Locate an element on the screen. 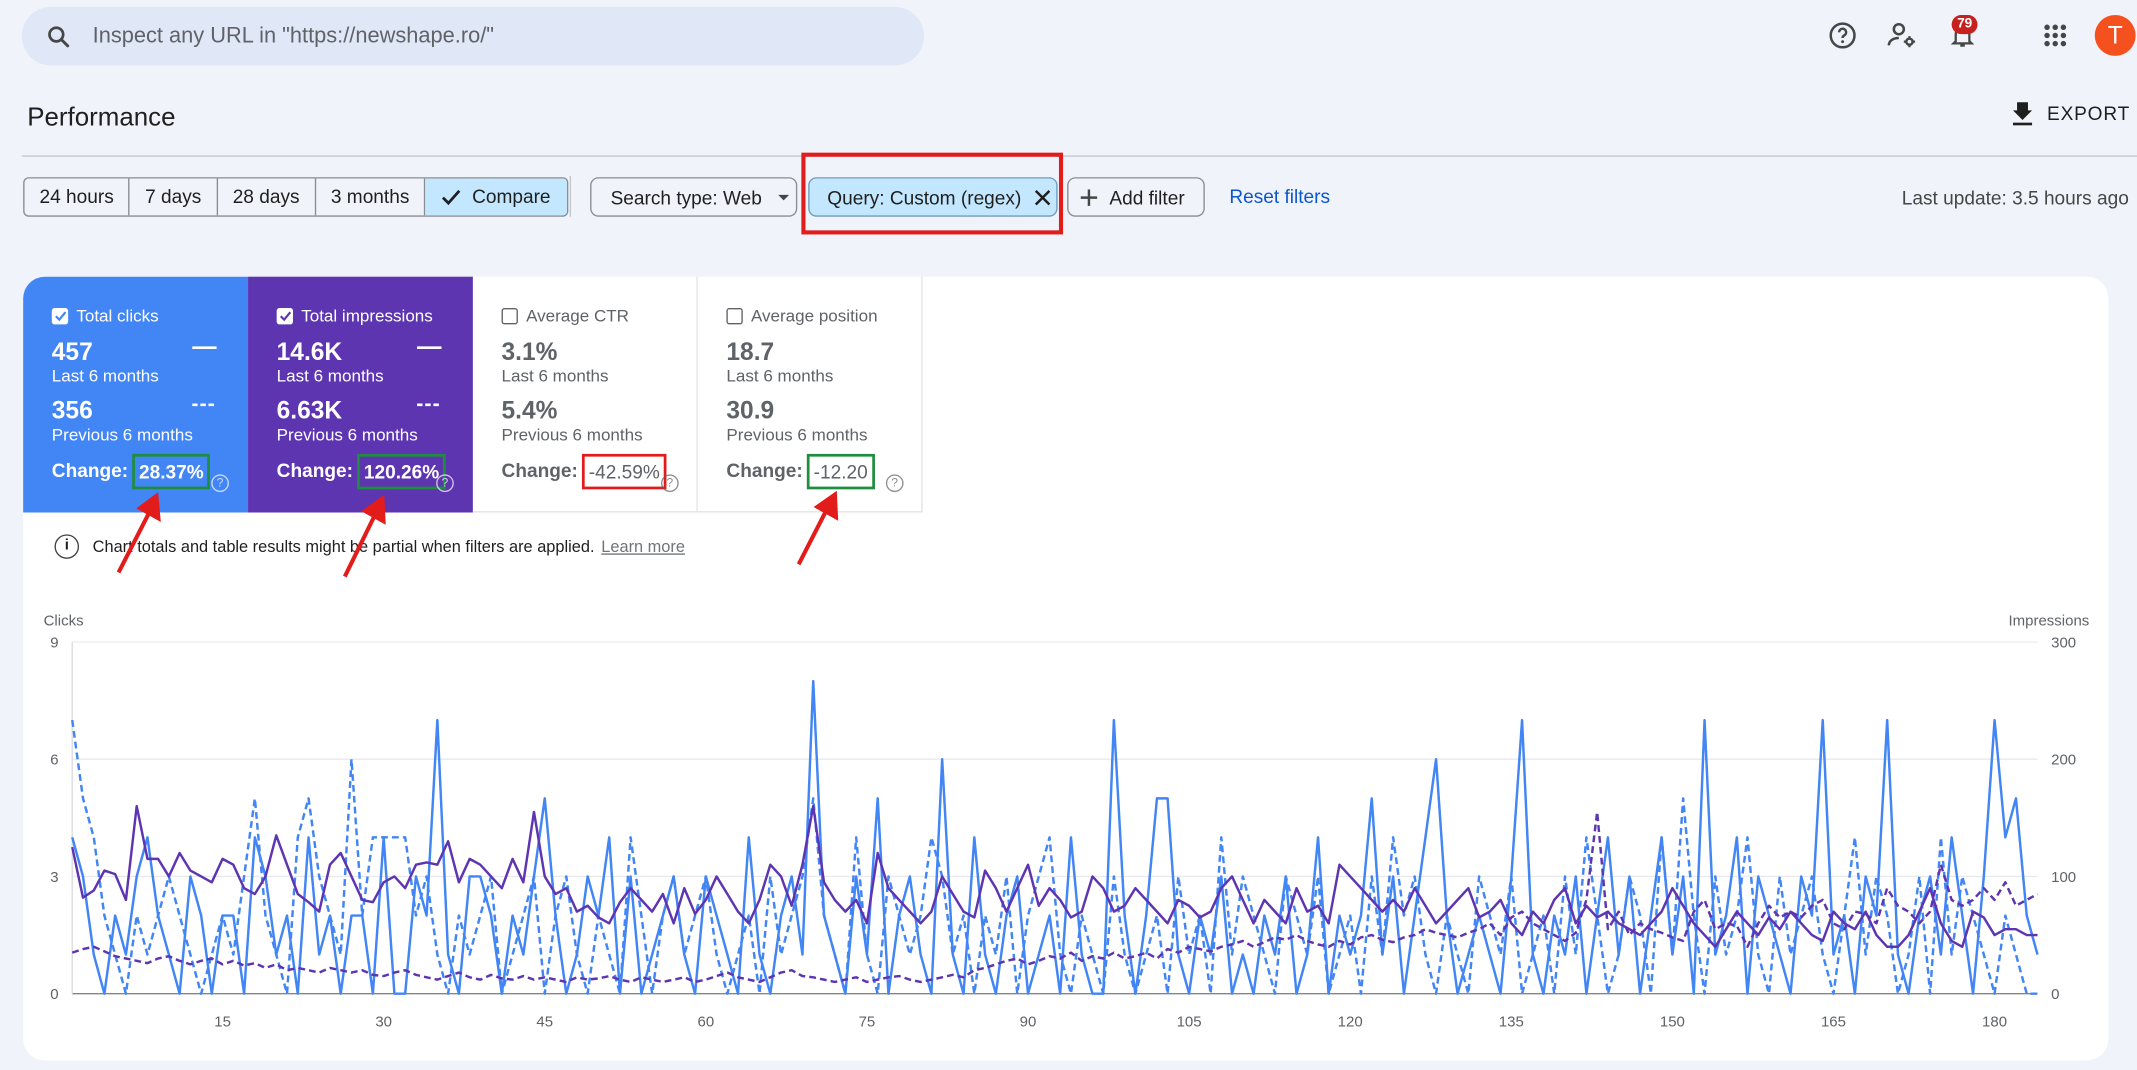 Image resolution: width=2137 pixels, height=1070 pixels. highlight-frame is located at coordinates (932, 193).